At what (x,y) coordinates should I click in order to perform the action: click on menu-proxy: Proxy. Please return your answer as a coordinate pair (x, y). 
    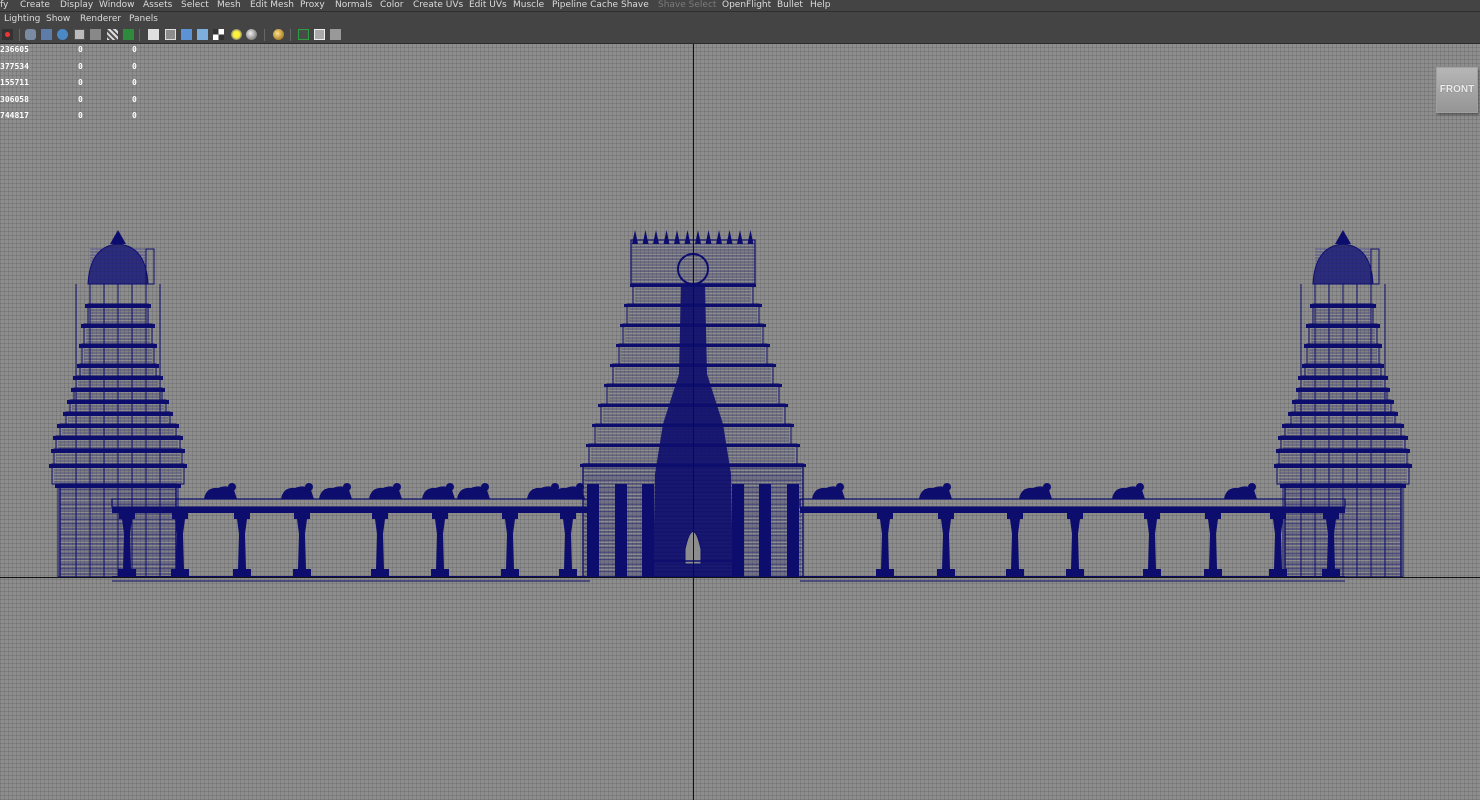
    Looking at the image, I should click on (312, 5).